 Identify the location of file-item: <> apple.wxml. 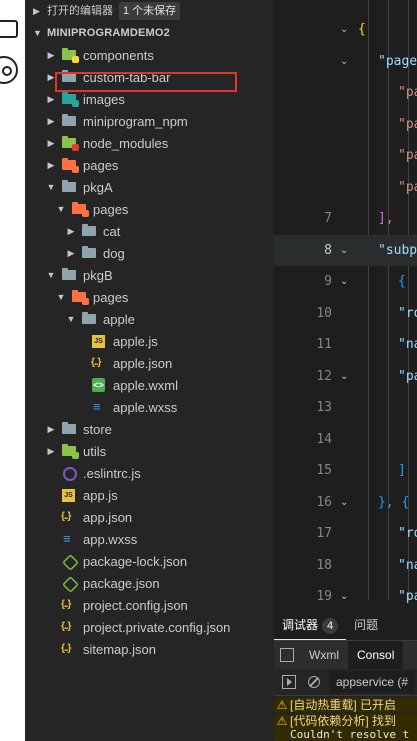
(149, 385).